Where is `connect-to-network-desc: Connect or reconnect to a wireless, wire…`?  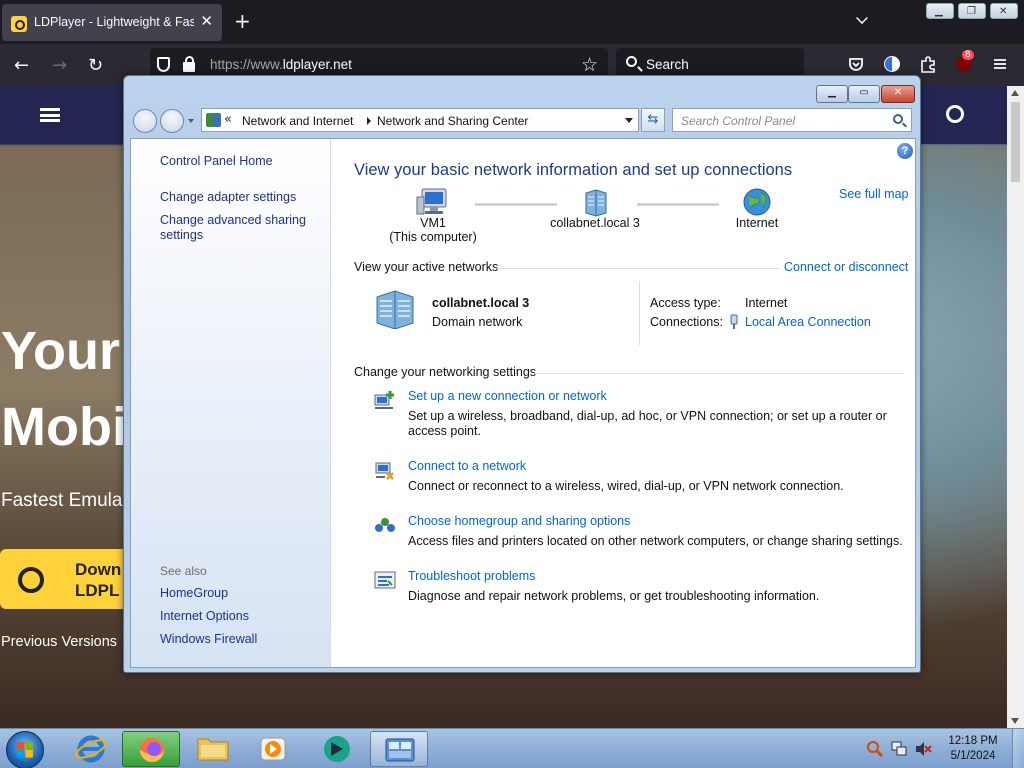 connect-to-network-desc: Connect or reconnect to a wireless, wire… is located at coordinates (626, 486).